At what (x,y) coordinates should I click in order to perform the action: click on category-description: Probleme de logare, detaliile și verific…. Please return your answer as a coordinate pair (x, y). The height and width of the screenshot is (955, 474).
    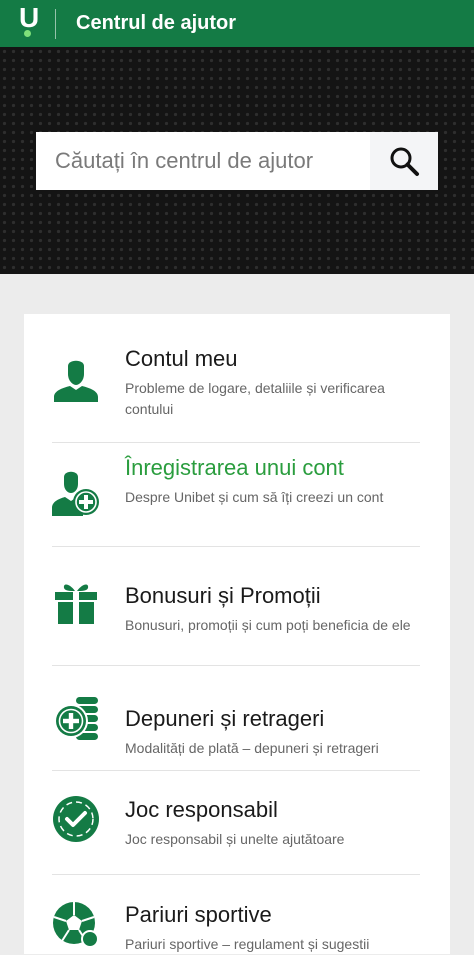
    Looking at the image, I should click on (255, 398).